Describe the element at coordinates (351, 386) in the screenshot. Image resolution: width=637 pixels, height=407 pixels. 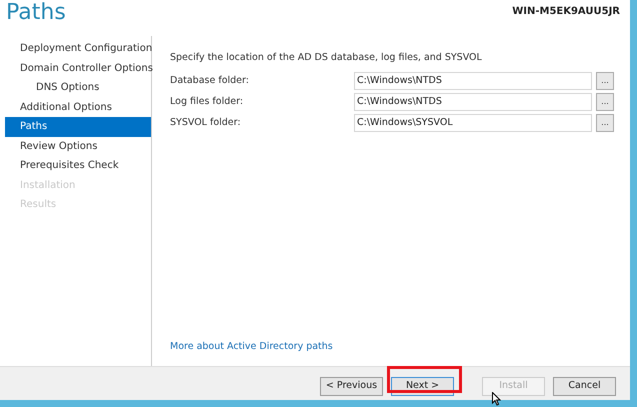
I see `wizard-button: < Previous` at that location.